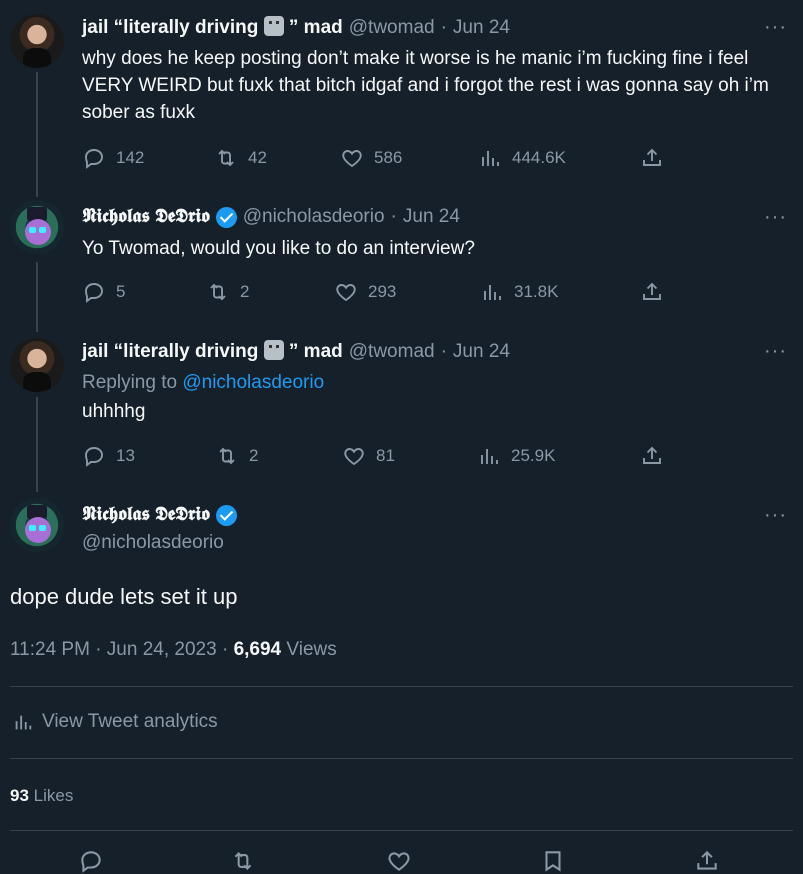 The width and height of the screenshot is (803, 874). I want to click on like-count: 293, so click(382, 291).